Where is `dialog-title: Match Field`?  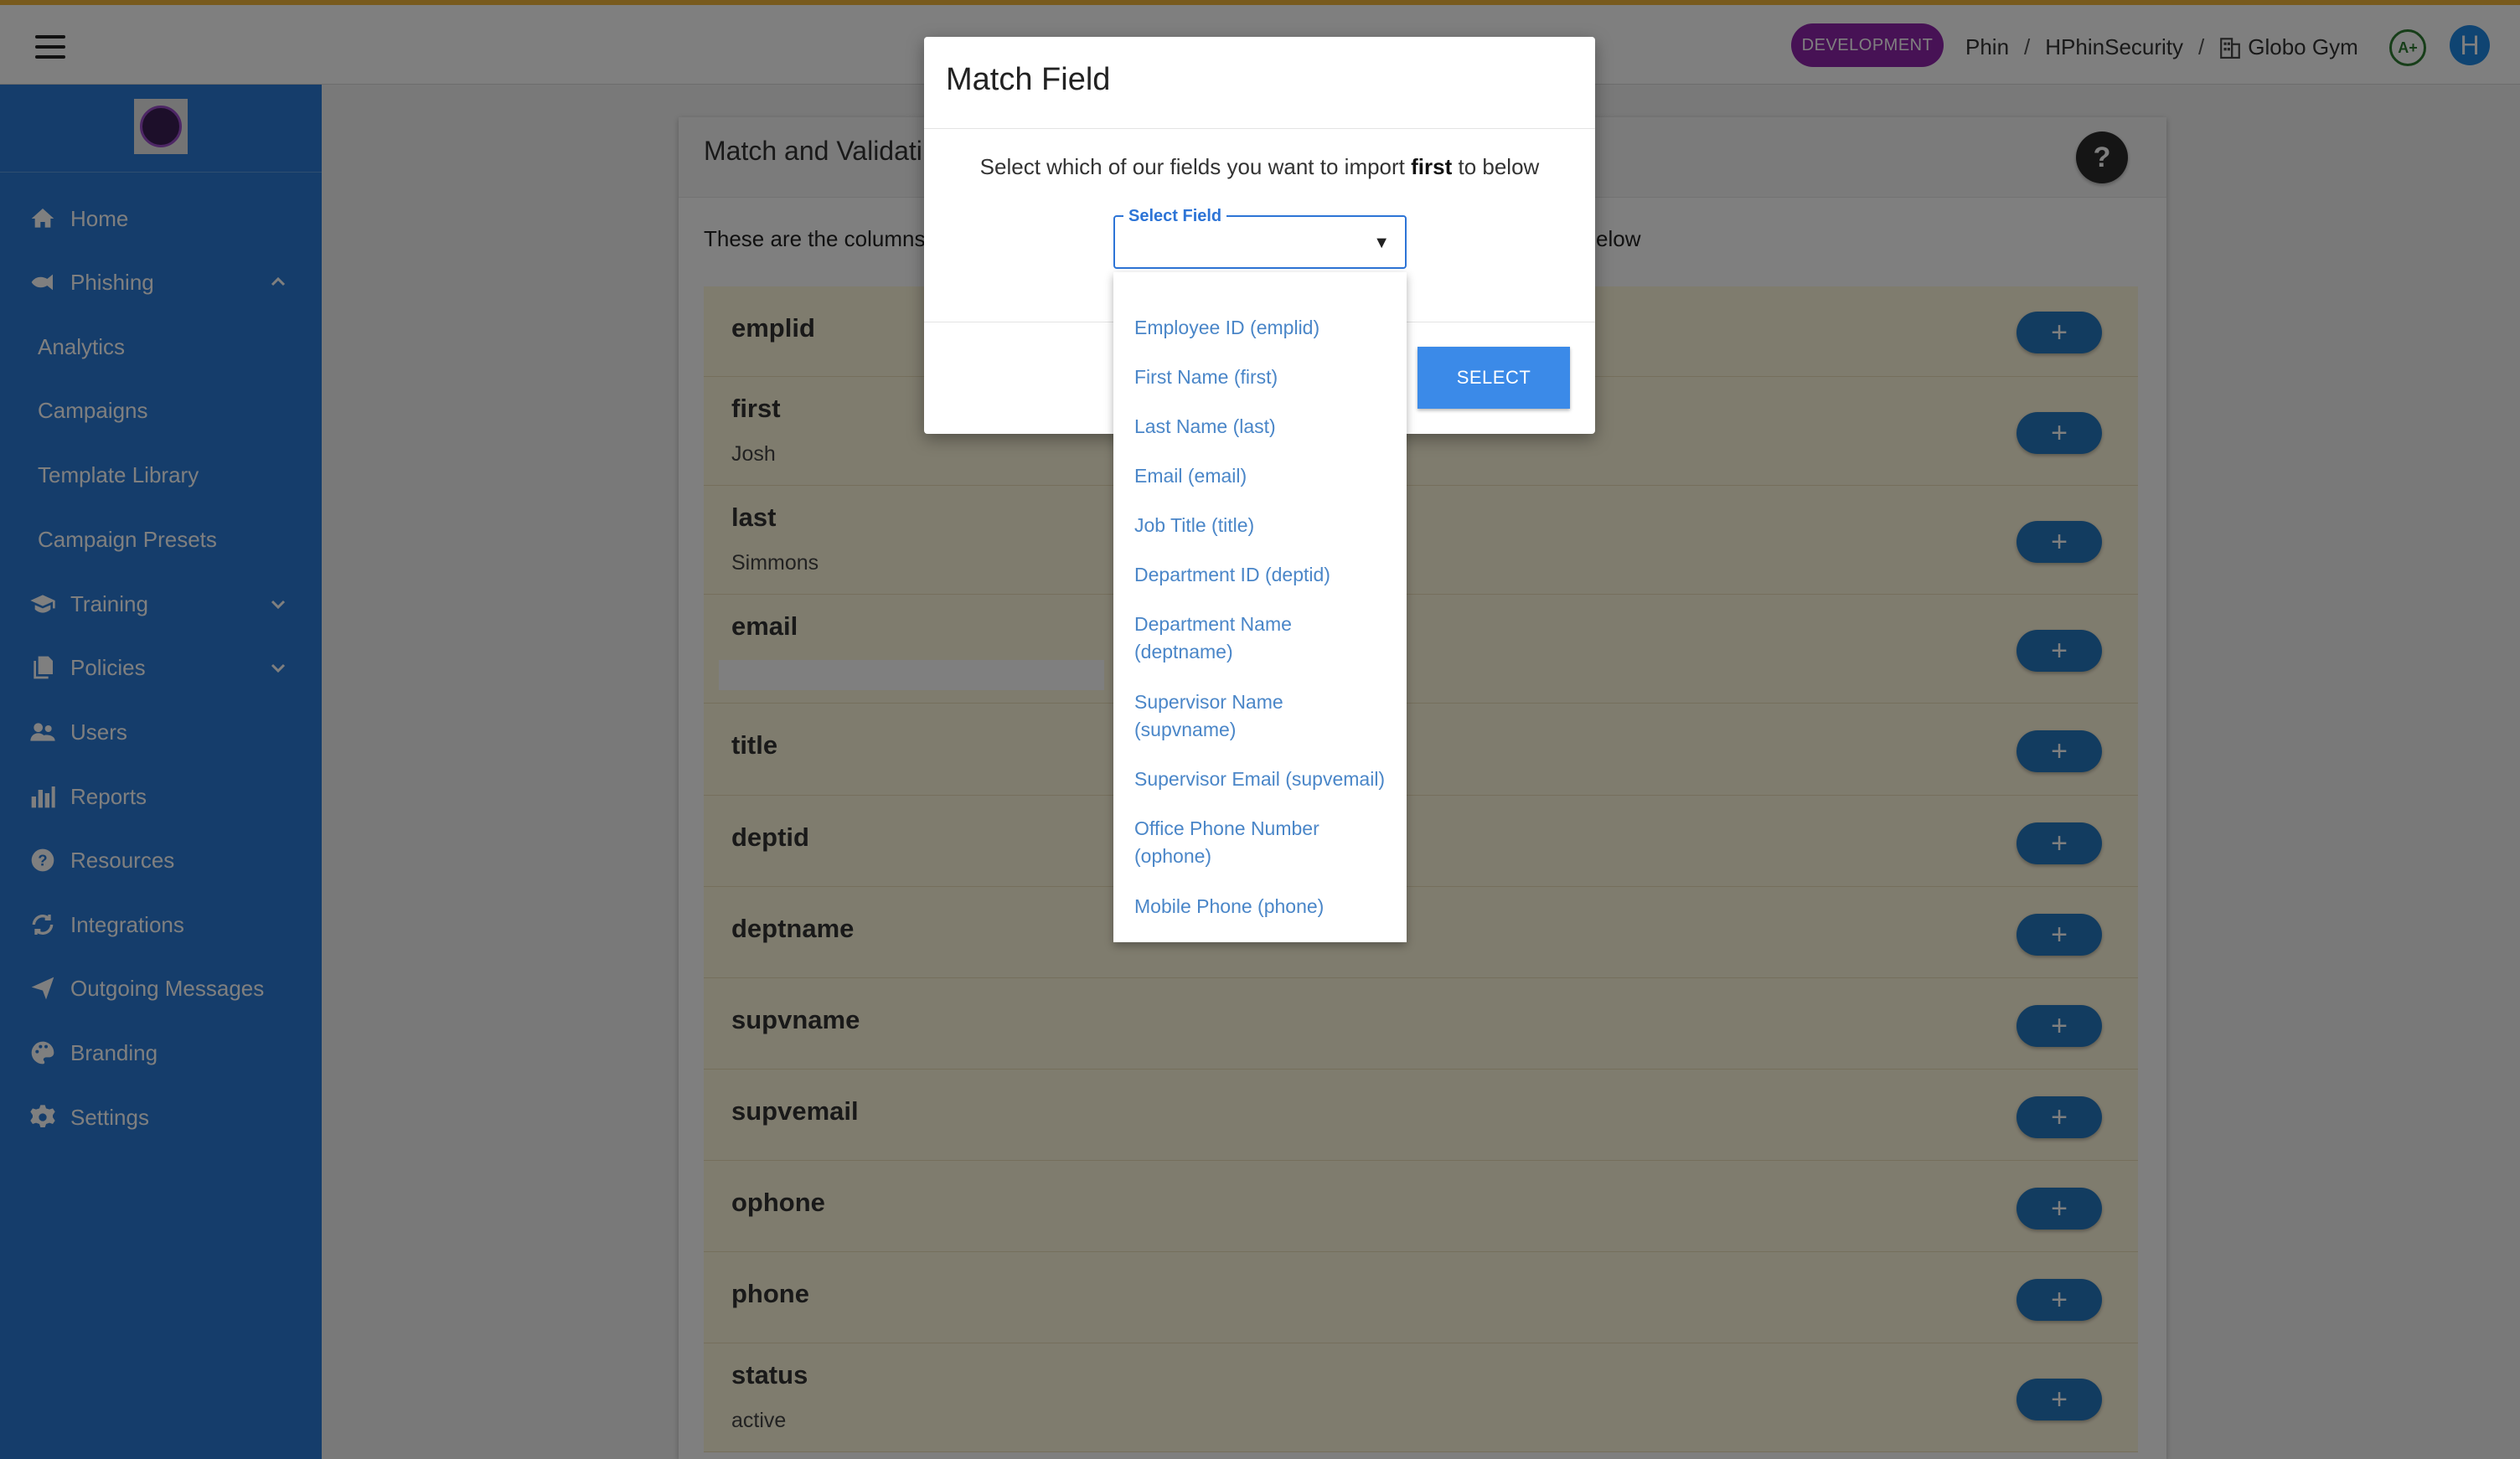 dialog-title: Match Field is located at coordinates (1028, 80).